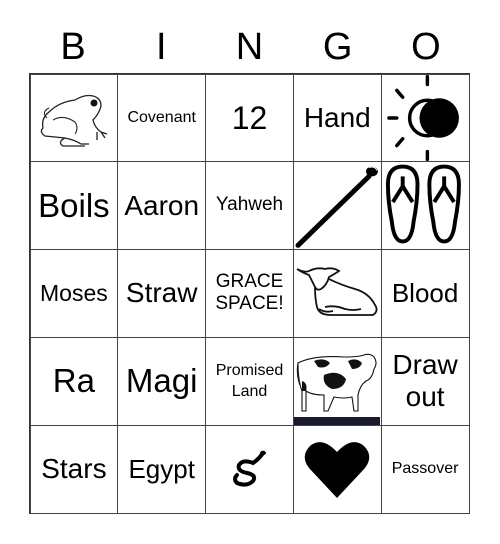 The width and height of the screenshot is (500, 544). I want to click on cell-sandals, so click(425, 206).